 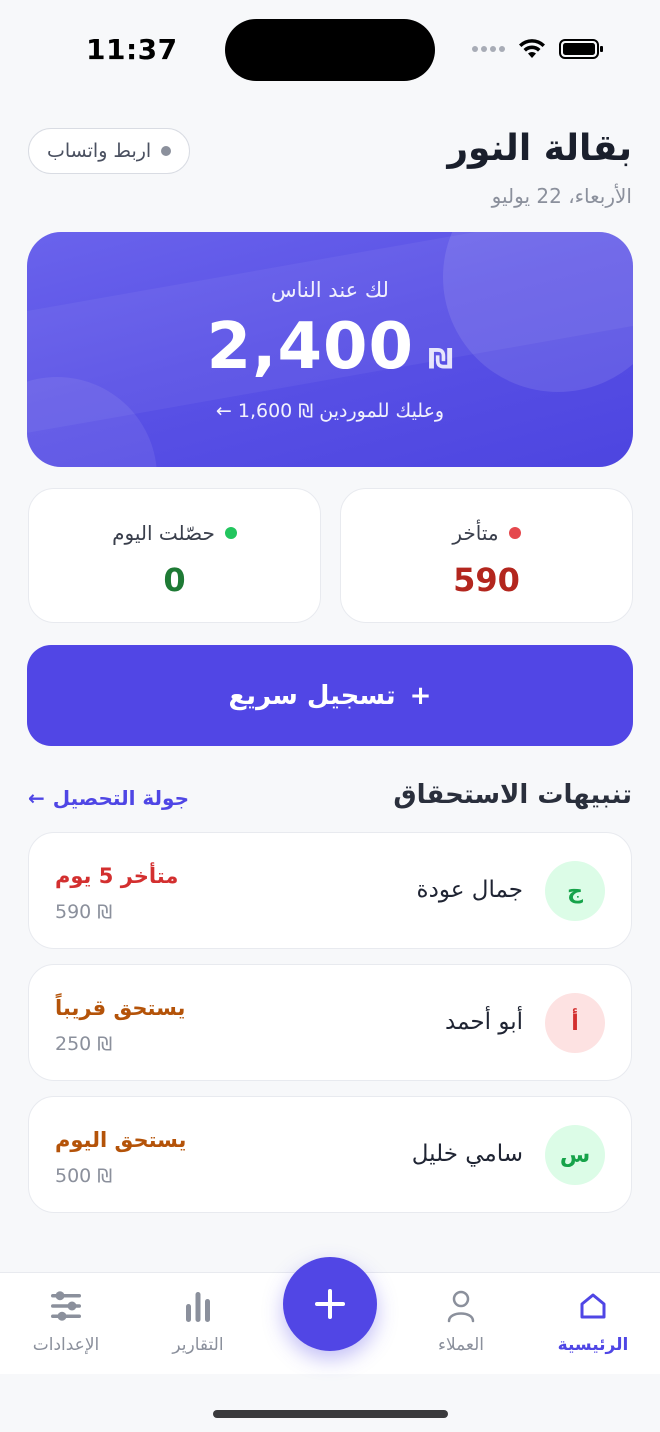 I want to click on suppliers-link: وعليك للموردين ₪ 1,600 ←, so click(x=330, y=411).